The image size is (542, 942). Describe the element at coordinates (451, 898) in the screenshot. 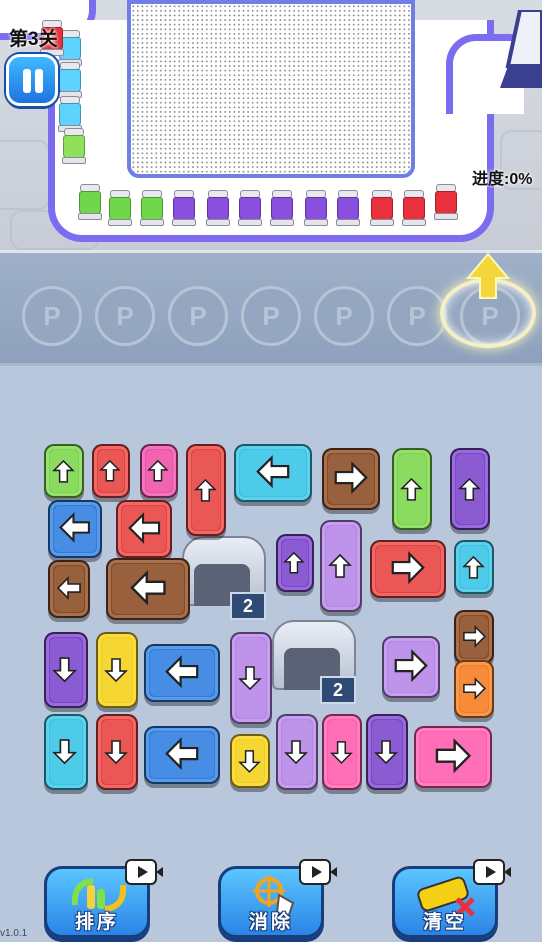

I see `clear-button: 清空` at that location.